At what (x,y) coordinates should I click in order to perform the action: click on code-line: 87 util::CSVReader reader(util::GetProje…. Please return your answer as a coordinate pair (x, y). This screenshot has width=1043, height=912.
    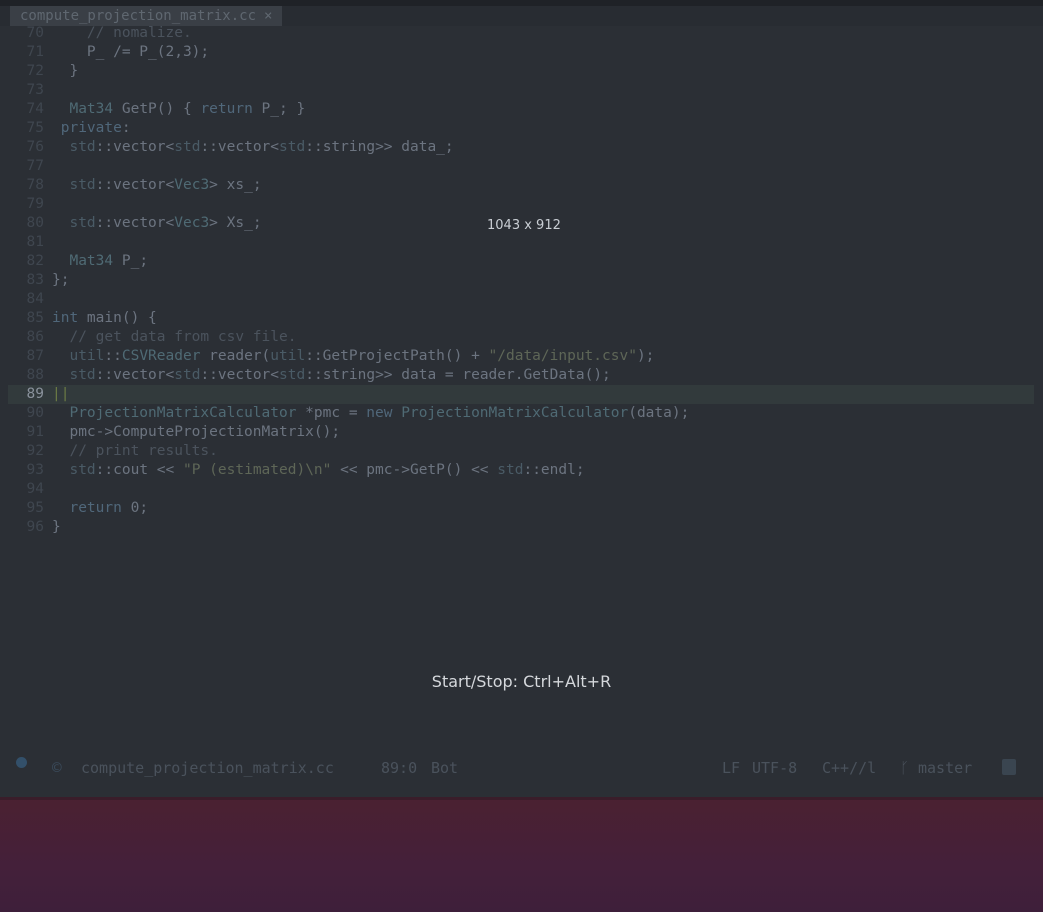
    Looking at the image, I should click on (521, 356).